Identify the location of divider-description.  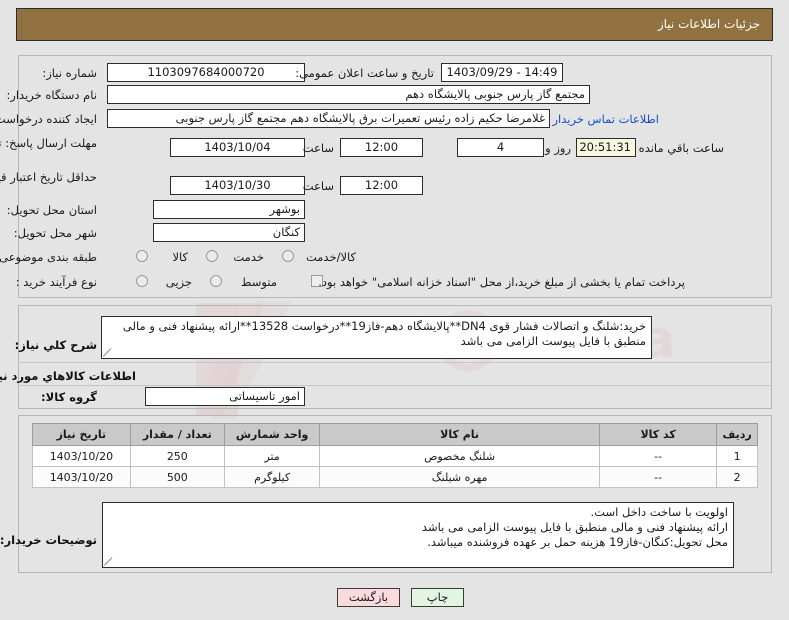
(395, 362).